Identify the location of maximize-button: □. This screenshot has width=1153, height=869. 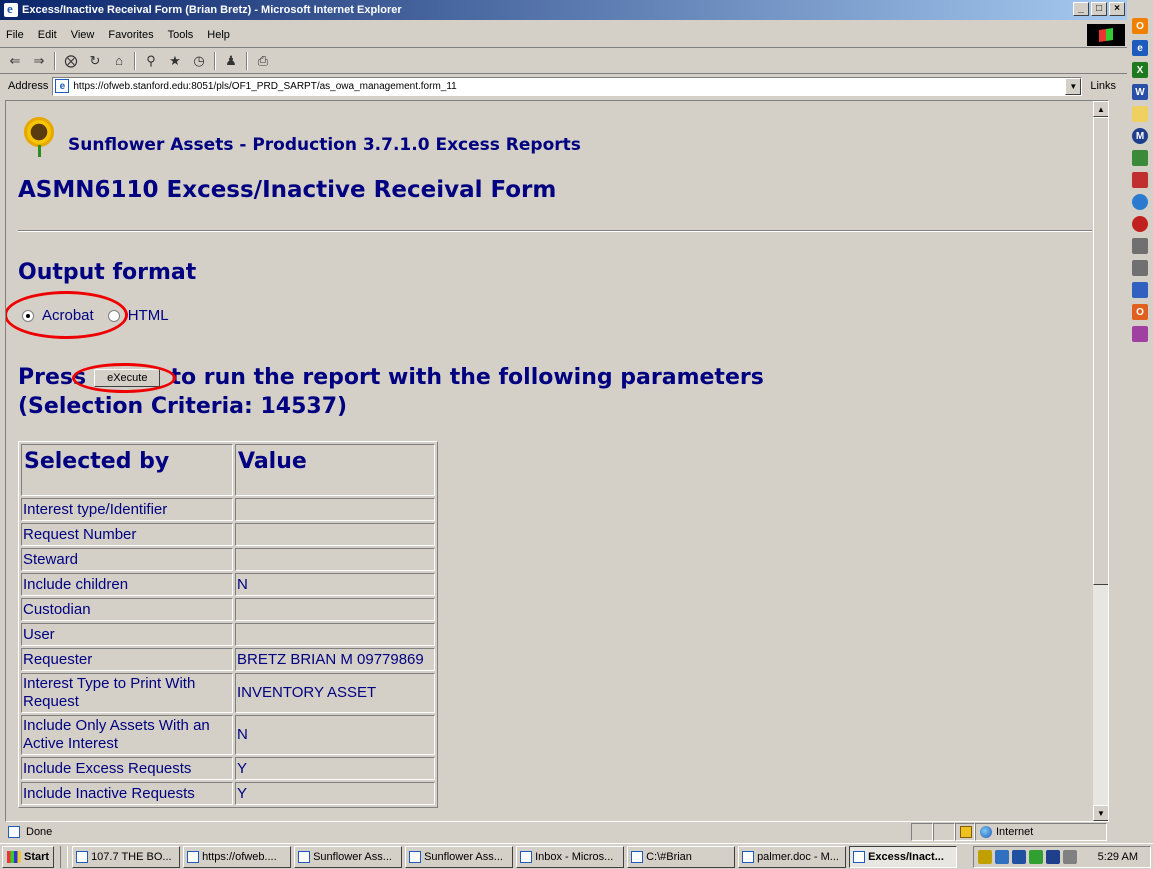
(1099, 9).